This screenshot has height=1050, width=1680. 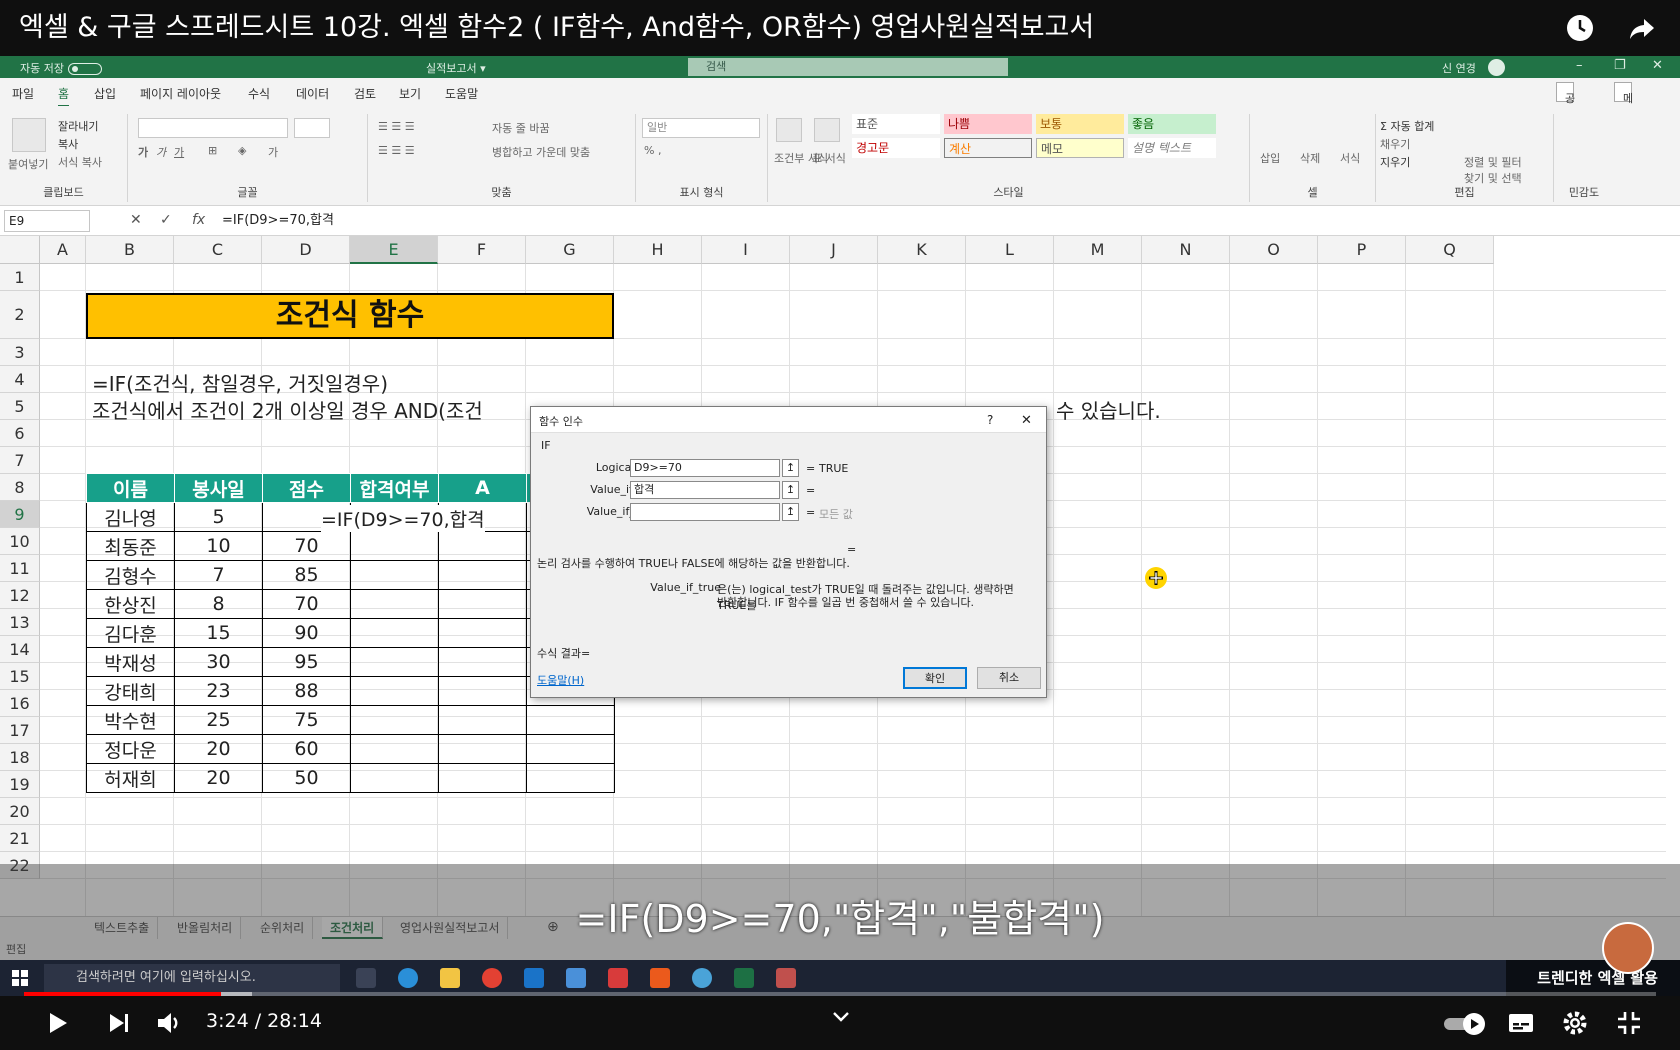 What do you see at coordinates (68, 144) in the screenshot?
I see `copy-button: 복사` at bounding box center [68, 144].